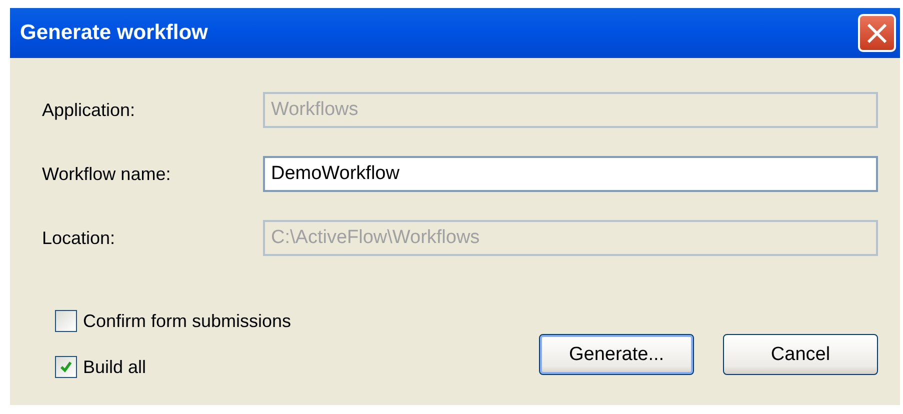 Image resolution: width=903 pixels, height=414 pixels. I want to click on input-field: DemoWorkflow, so click(570, 174).